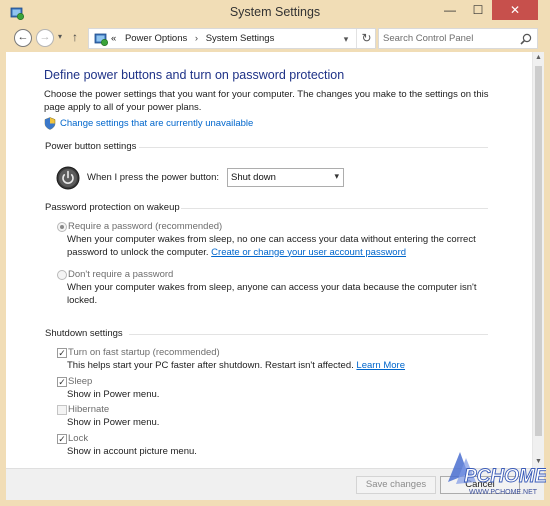  I want to click on watermark-site: WWW.PCHOME.NET, so click(503, 492).